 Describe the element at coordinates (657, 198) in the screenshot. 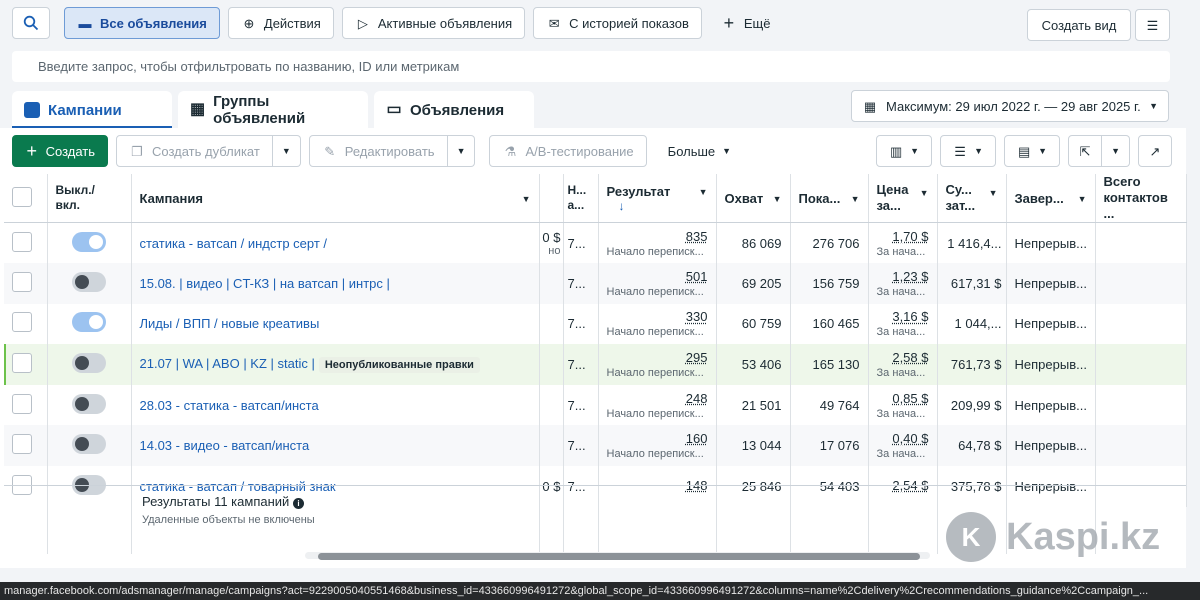

I see `result-header: Результат ▼ ↓` at that location.